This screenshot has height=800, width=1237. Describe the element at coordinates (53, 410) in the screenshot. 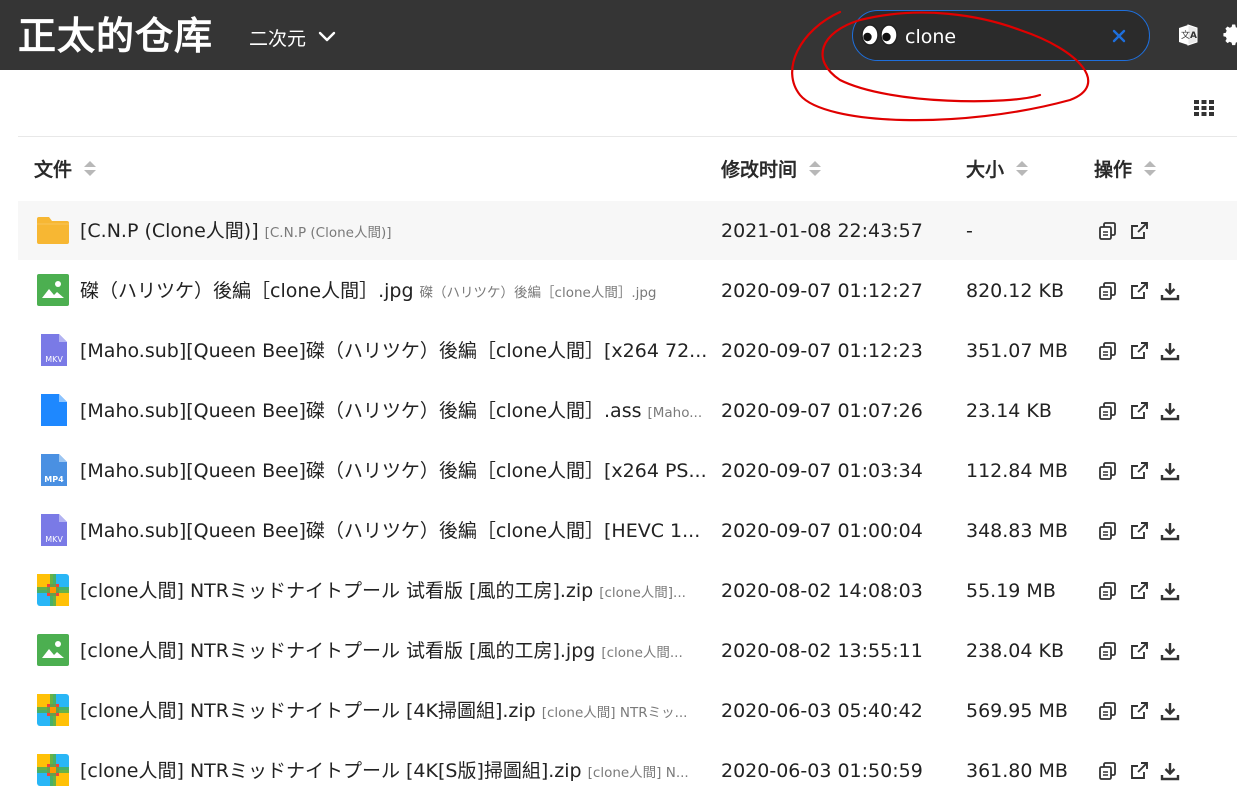

I see `generic-file-icon` at that location.